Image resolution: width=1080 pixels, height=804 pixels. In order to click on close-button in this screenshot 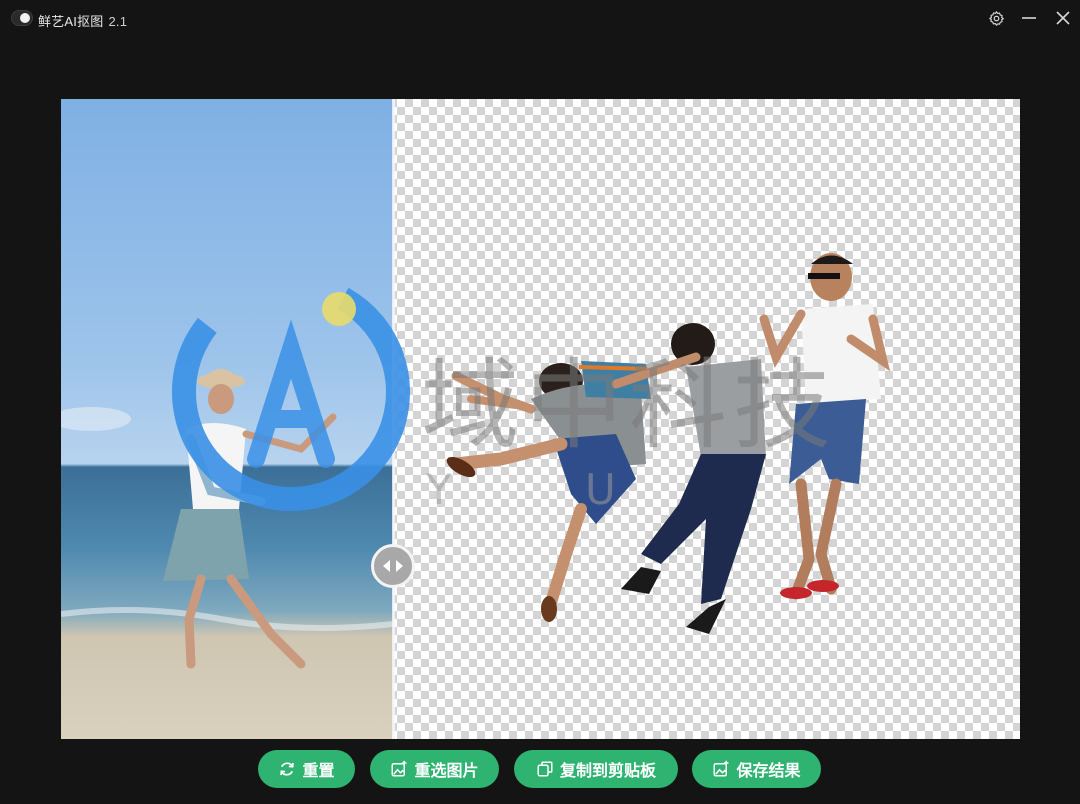, I will do `click(1063, 18)`.